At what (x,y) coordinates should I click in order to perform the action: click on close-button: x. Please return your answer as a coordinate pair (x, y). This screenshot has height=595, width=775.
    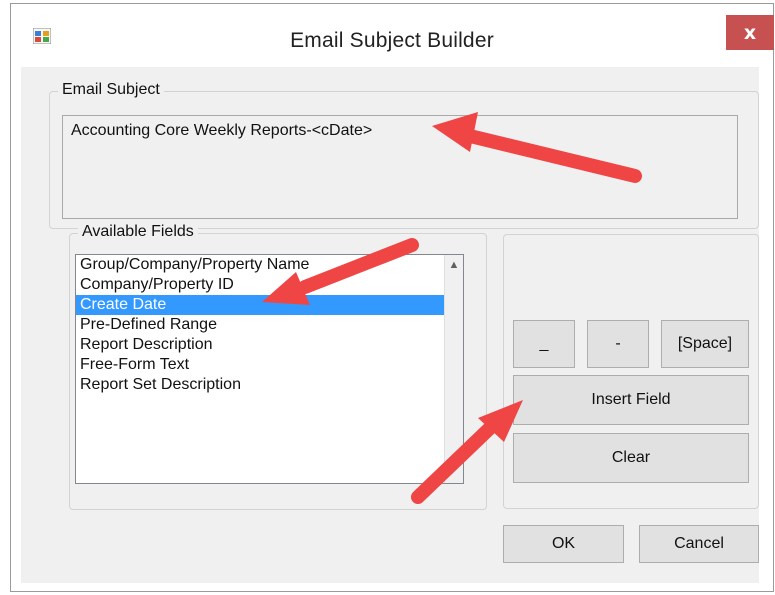
    Looking at the image, I should click on (750, 32).